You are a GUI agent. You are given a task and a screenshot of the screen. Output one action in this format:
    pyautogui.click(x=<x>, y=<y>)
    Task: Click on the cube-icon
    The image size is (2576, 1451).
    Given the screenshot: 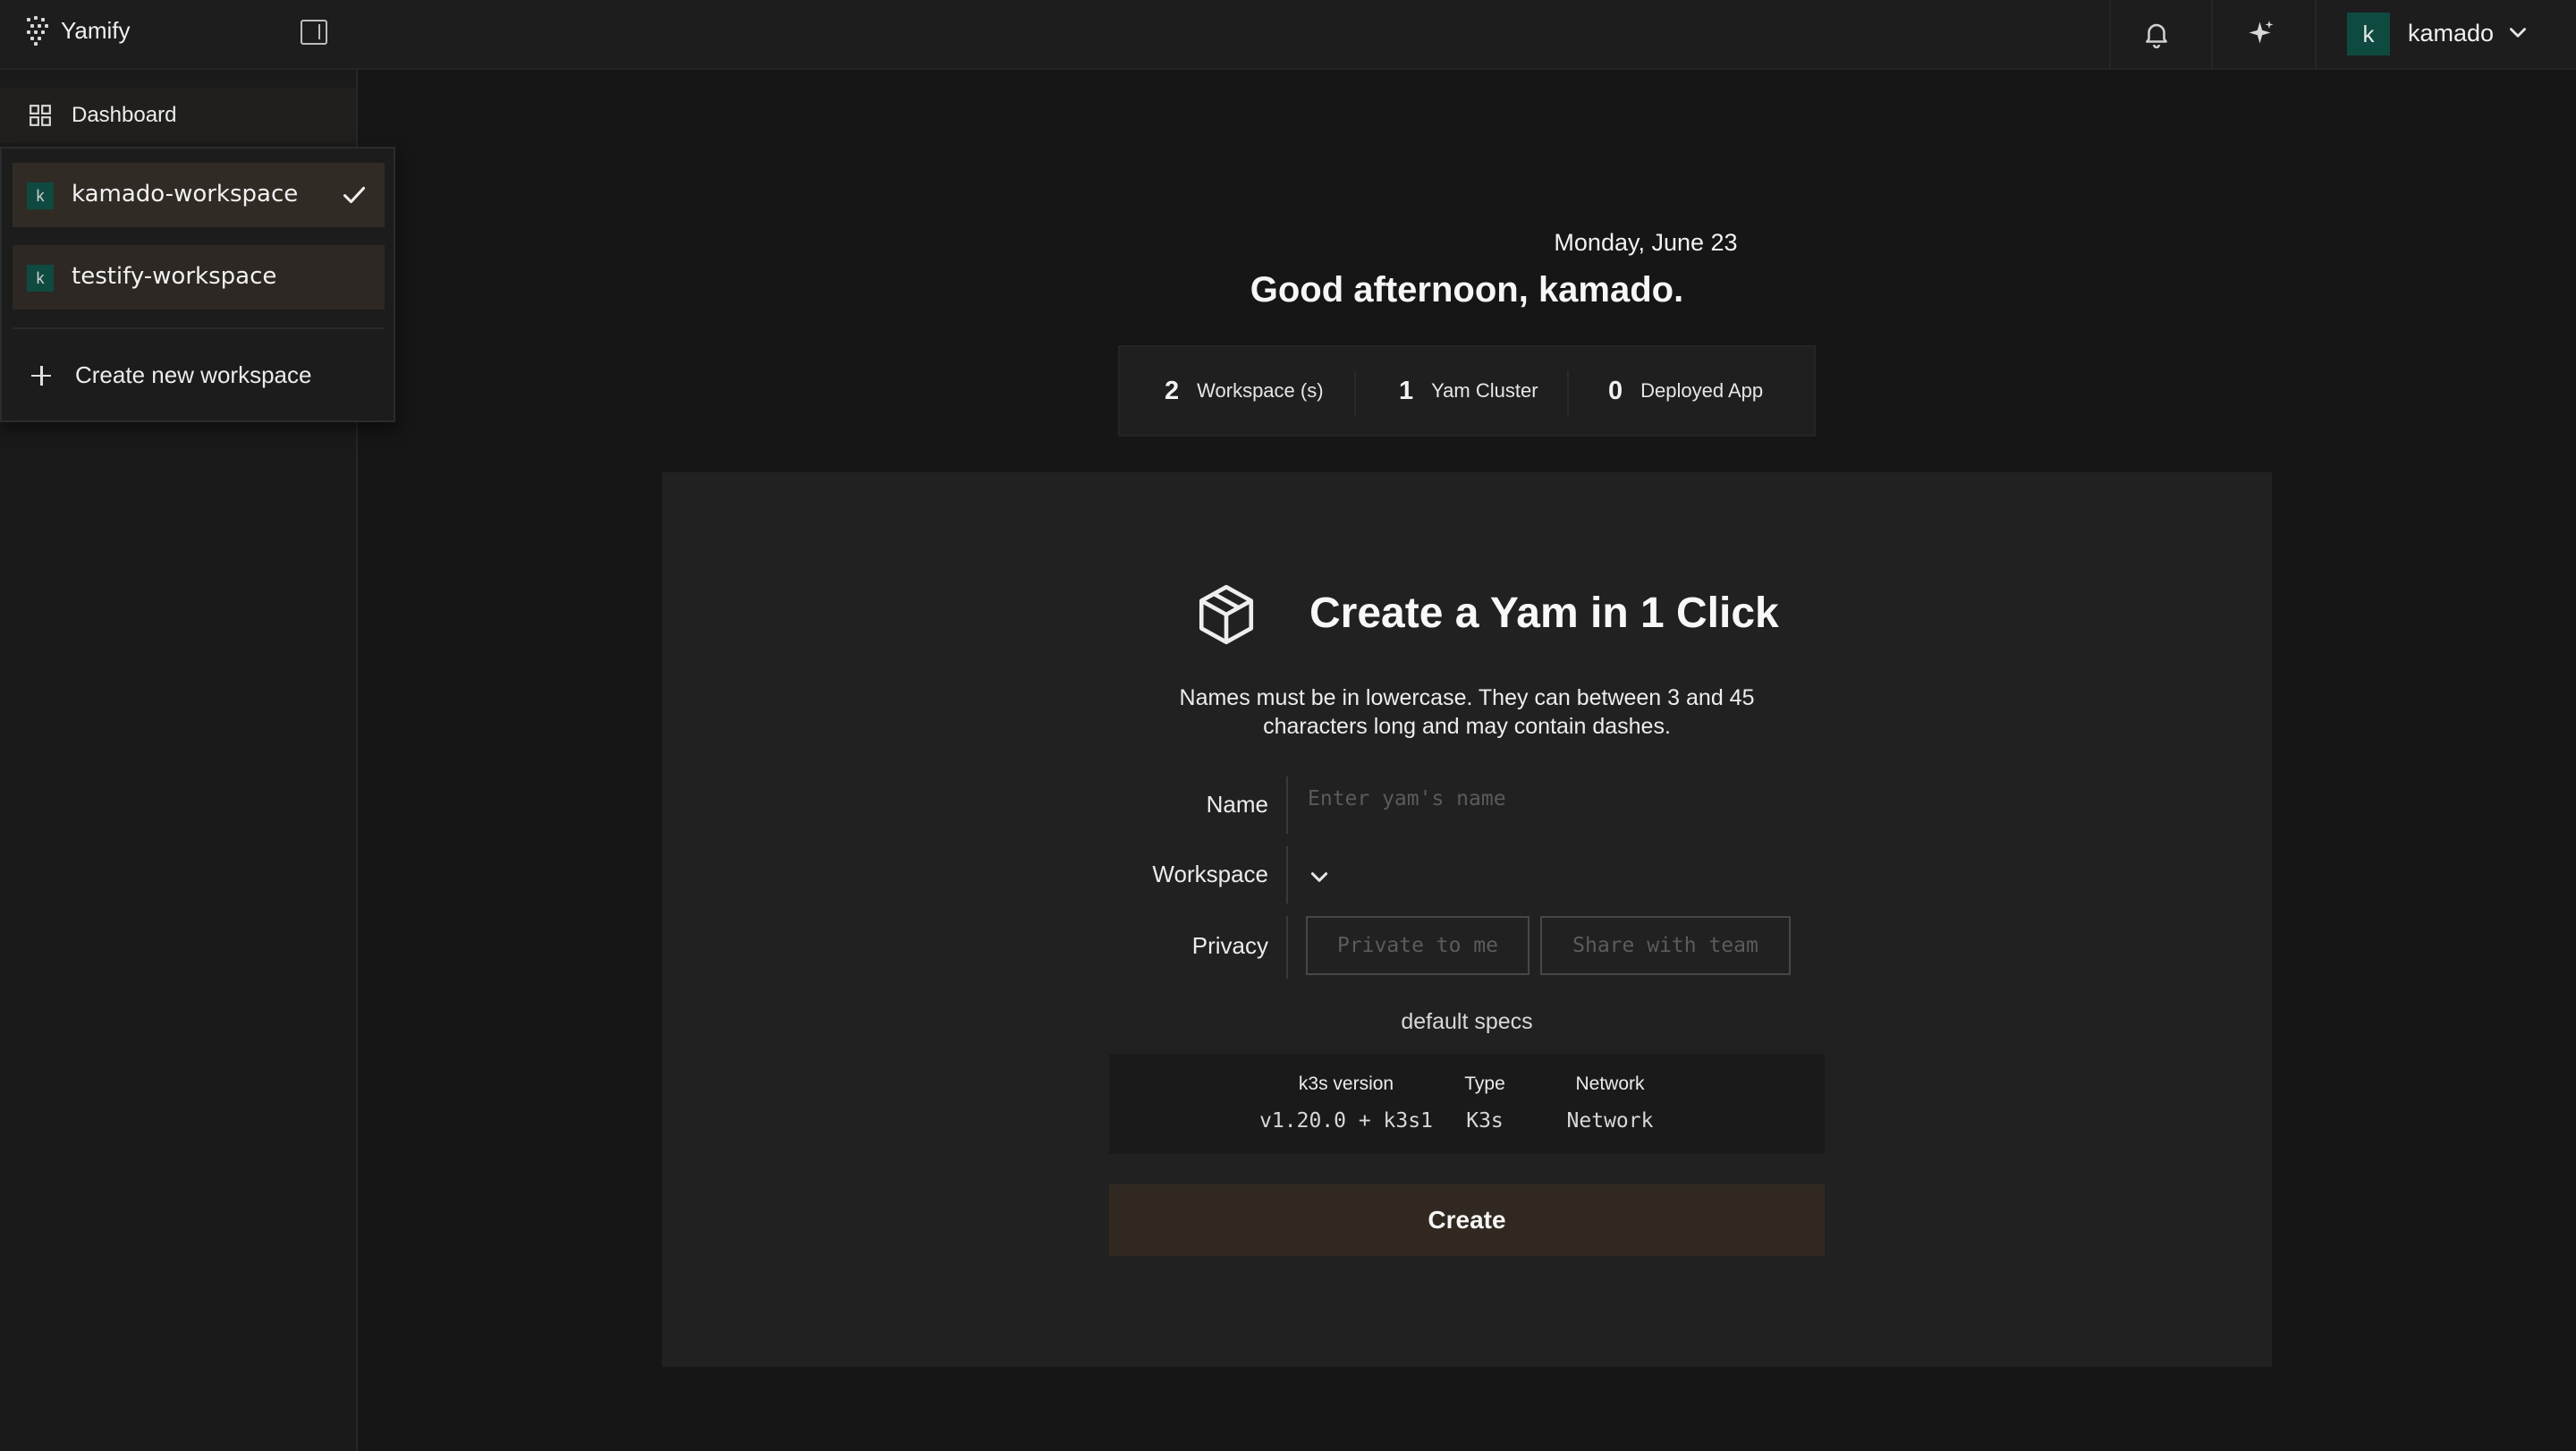 What is the action you would take?
    pyautogui.click(x=1226, y=614)
    